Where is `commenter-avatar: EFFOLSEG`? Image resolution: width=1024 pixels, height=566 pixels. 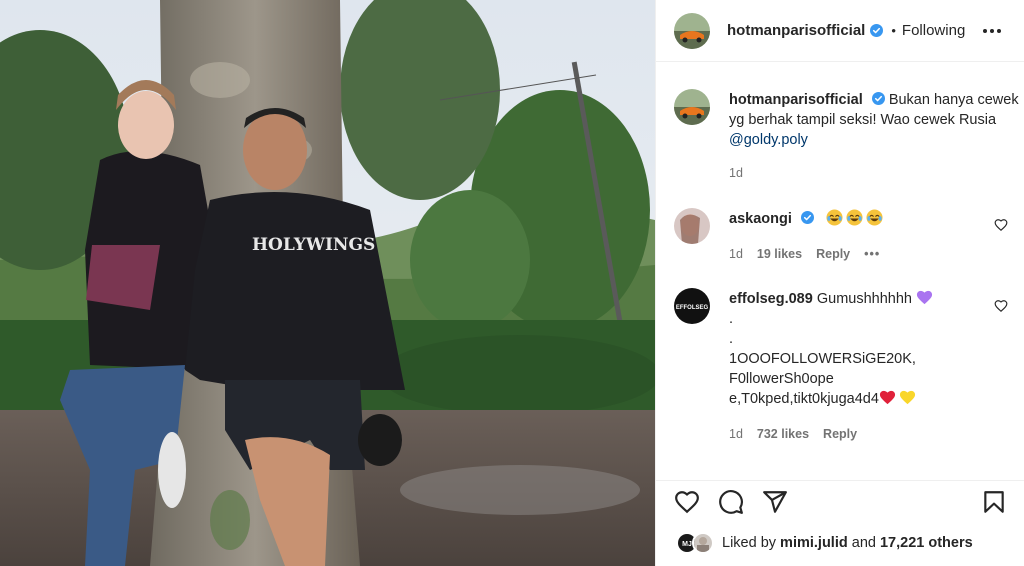 commenter-avatar: EFFOLSEG is located at coordinates (692, 306).